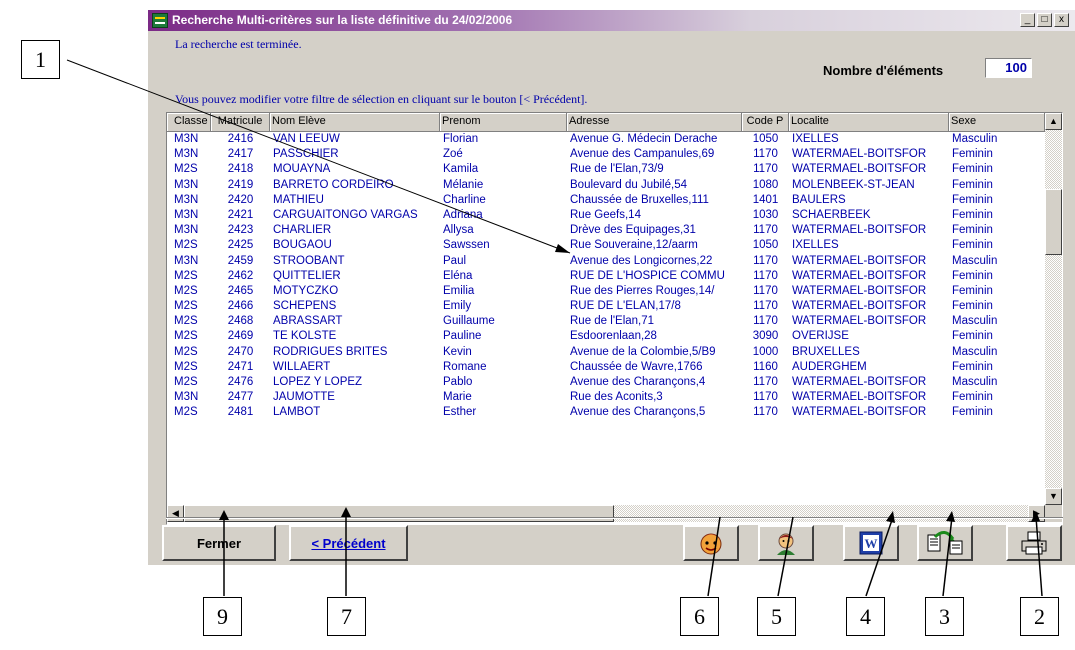 The height and width of the screenshot is (650, 1075). I want to click on word-export-button: W, so click(871, 543).